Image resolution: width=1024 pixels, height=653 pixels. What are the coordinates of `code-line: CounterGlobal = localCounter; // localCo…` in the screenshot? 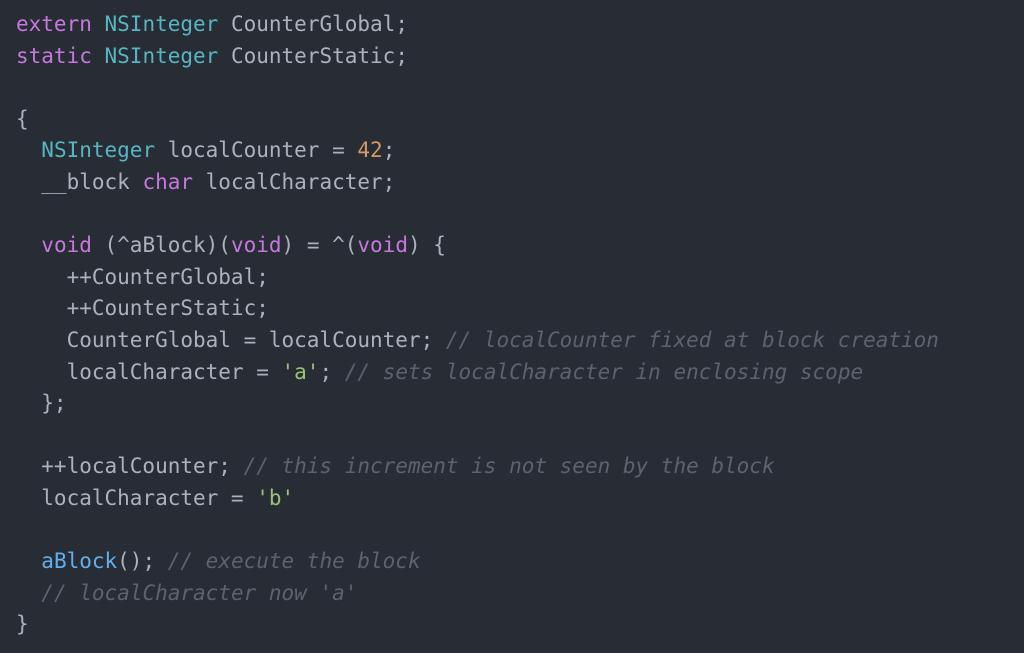 It's located at (516, 341).